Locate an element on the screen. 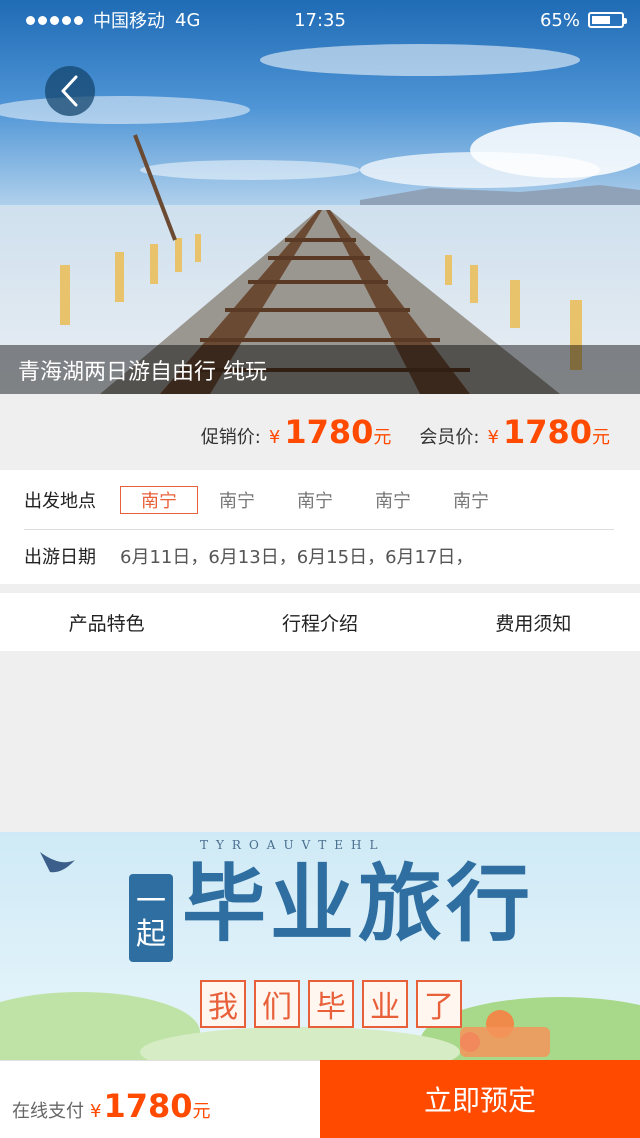 This screenshot has width=640, height=1138. travel-date-list: 6月11日，6月13日，6月15日，6月17日， is located at coordinates (296, 556).